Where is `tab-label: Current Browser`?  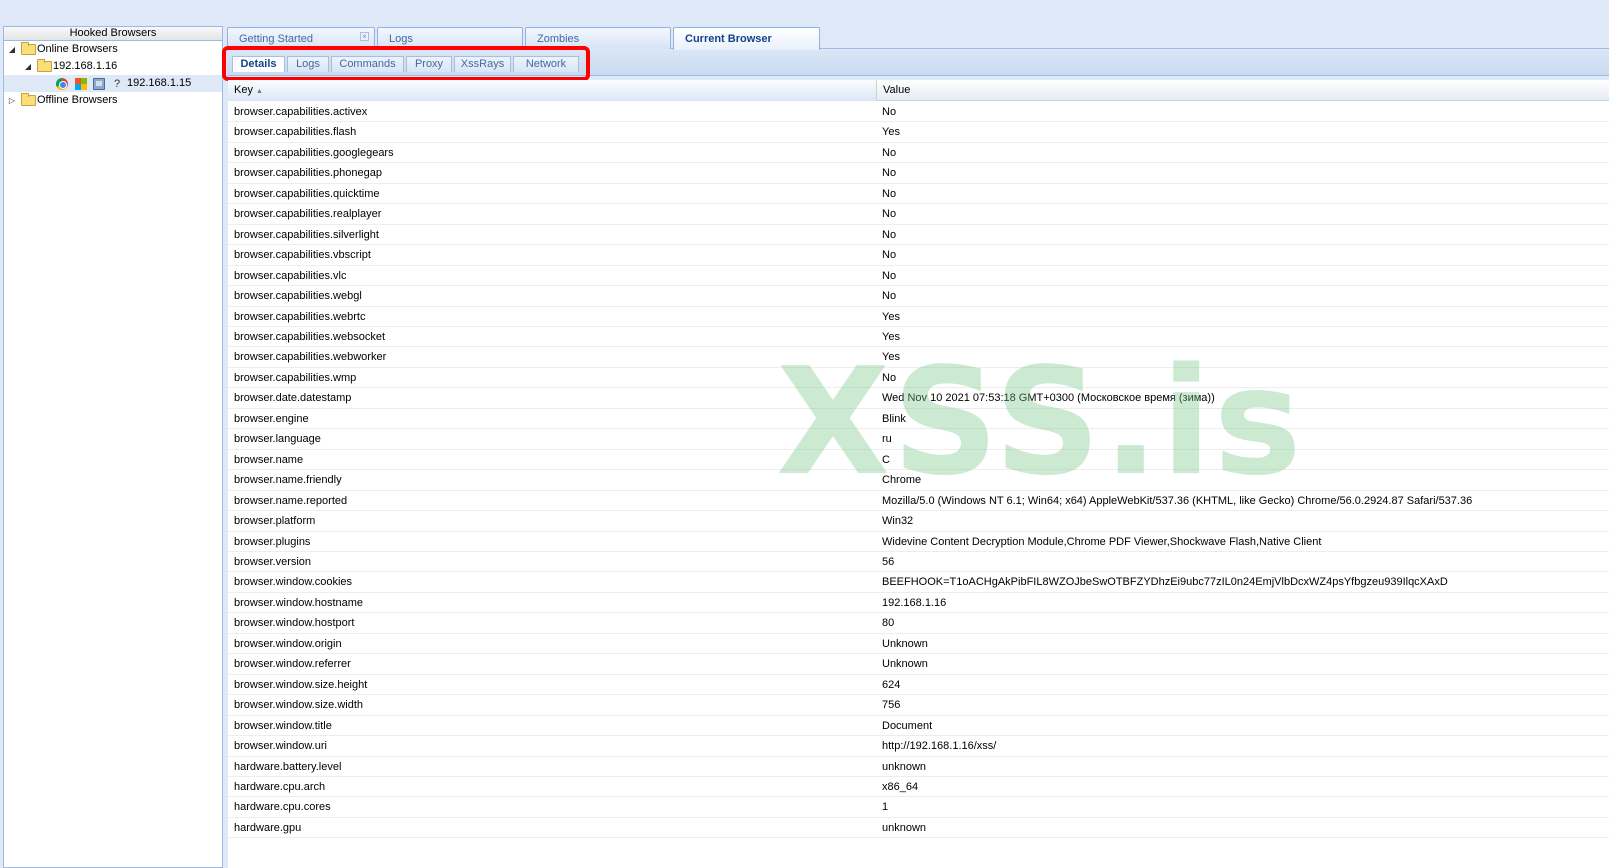 tab-label: Current Browser is located at coordinates (728, 39).